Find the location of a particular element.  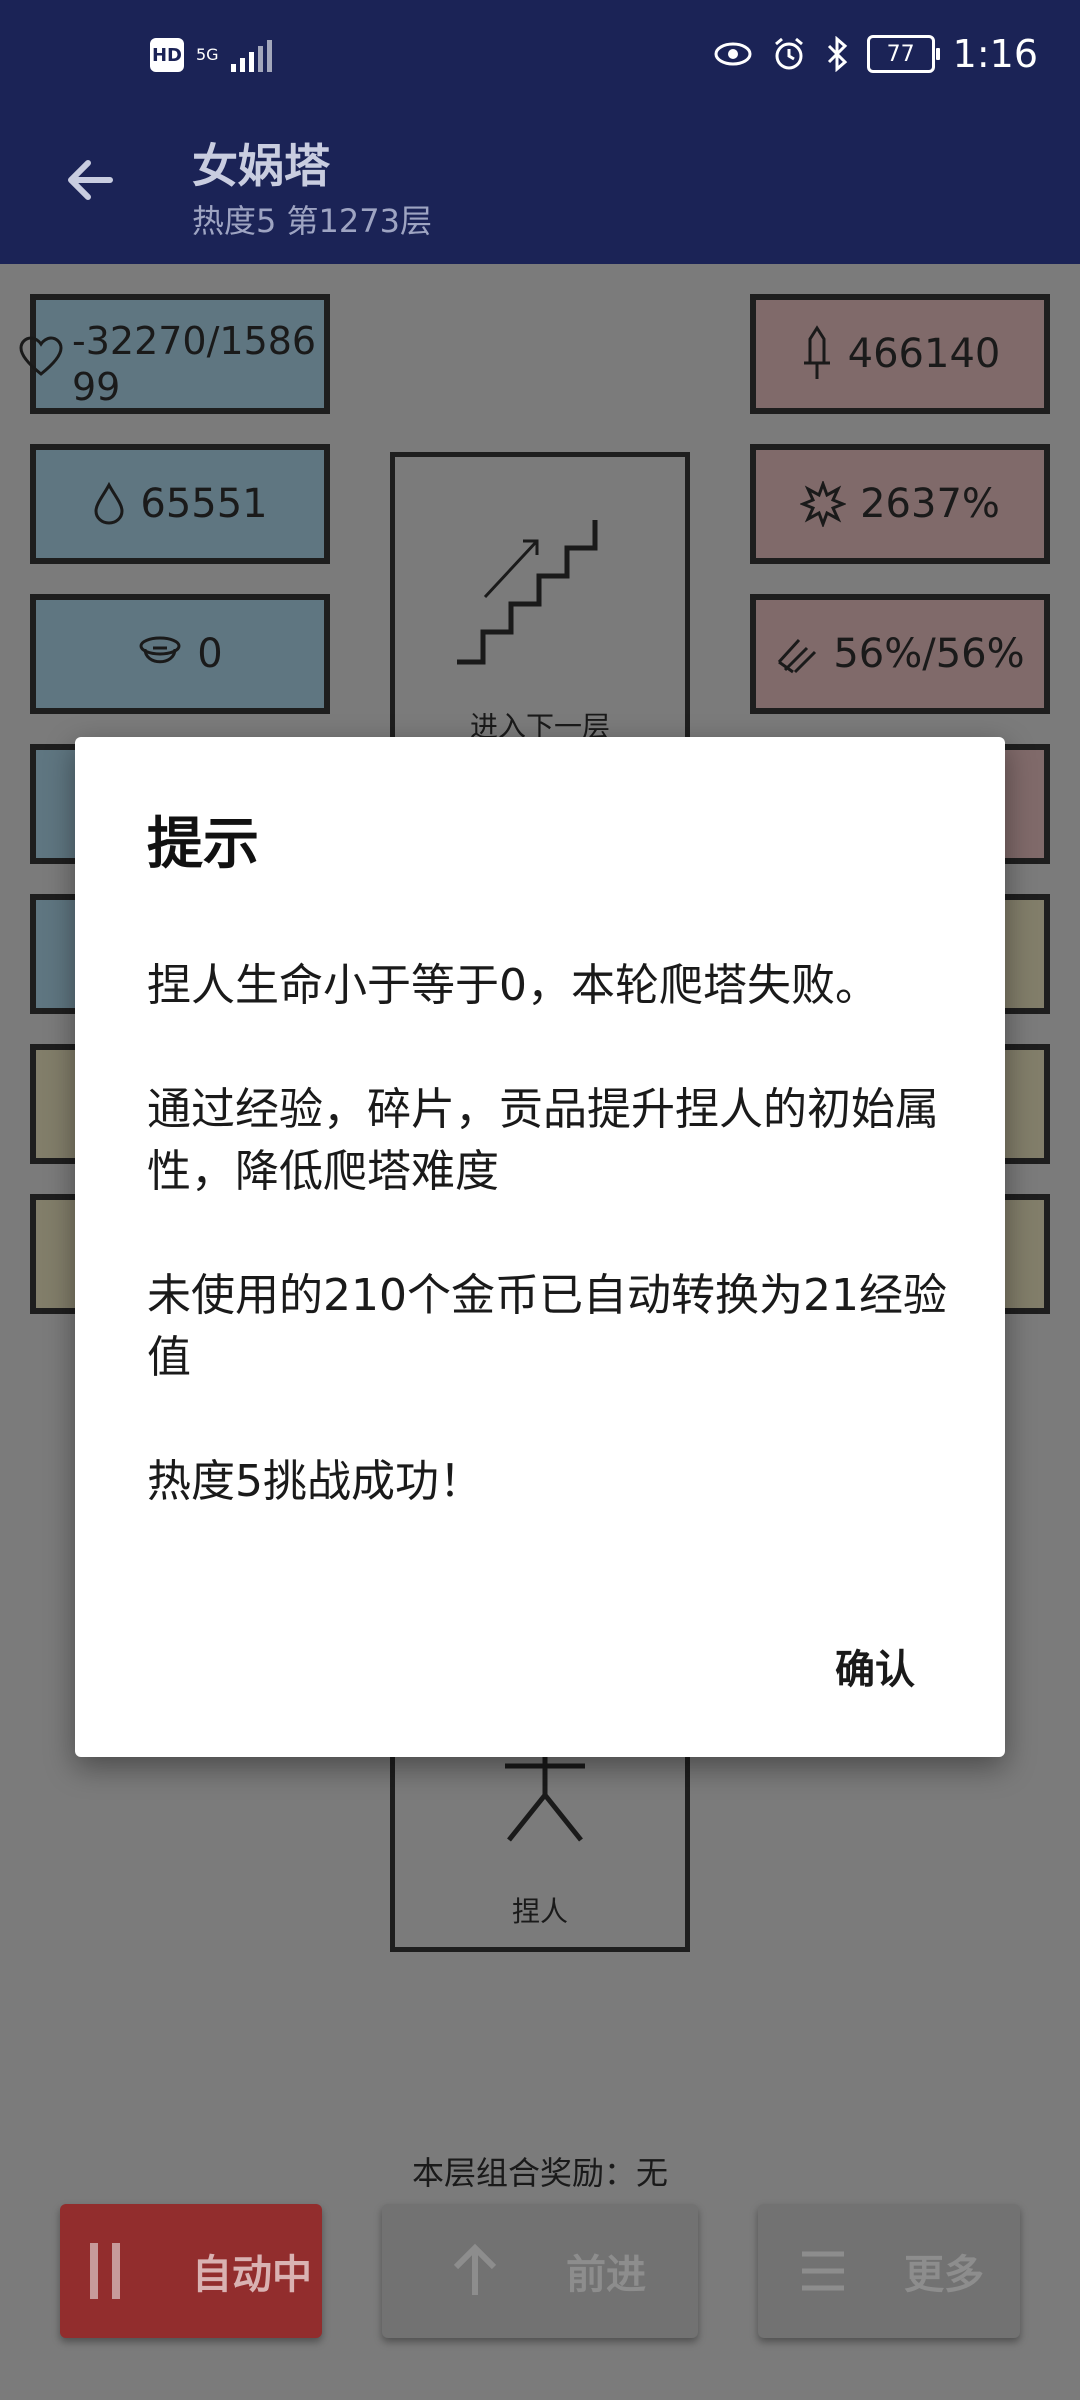

character-box: 捏人 is located at coordinates (540, 1846).